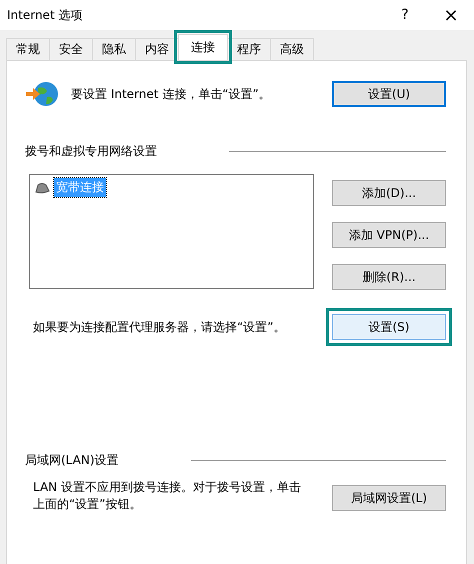  Describe the element at coordinates (292, 49) in the screenshot. I see `tab: 高级` at that location.